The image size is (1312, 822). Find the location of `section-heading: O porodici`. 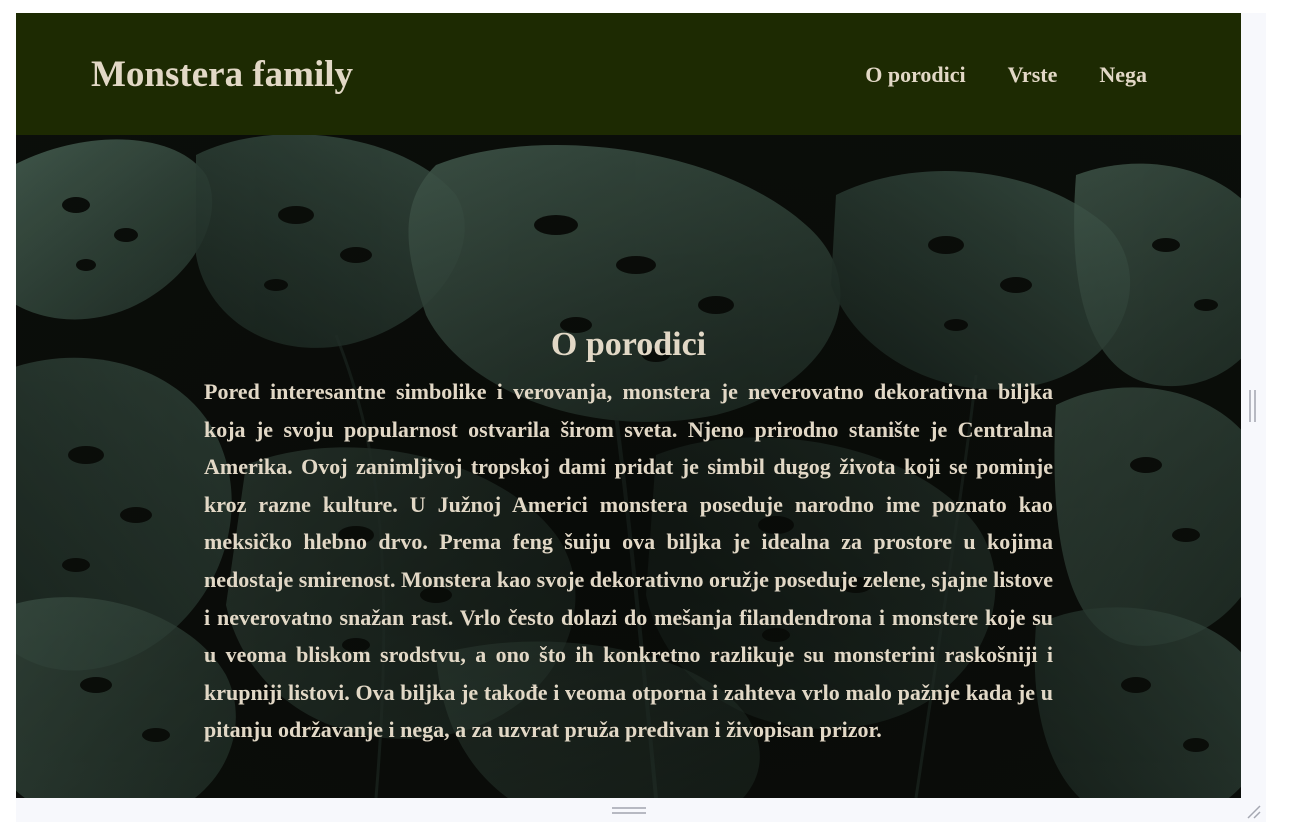

section-heading: O porodici is located at coordinates (628, 344).